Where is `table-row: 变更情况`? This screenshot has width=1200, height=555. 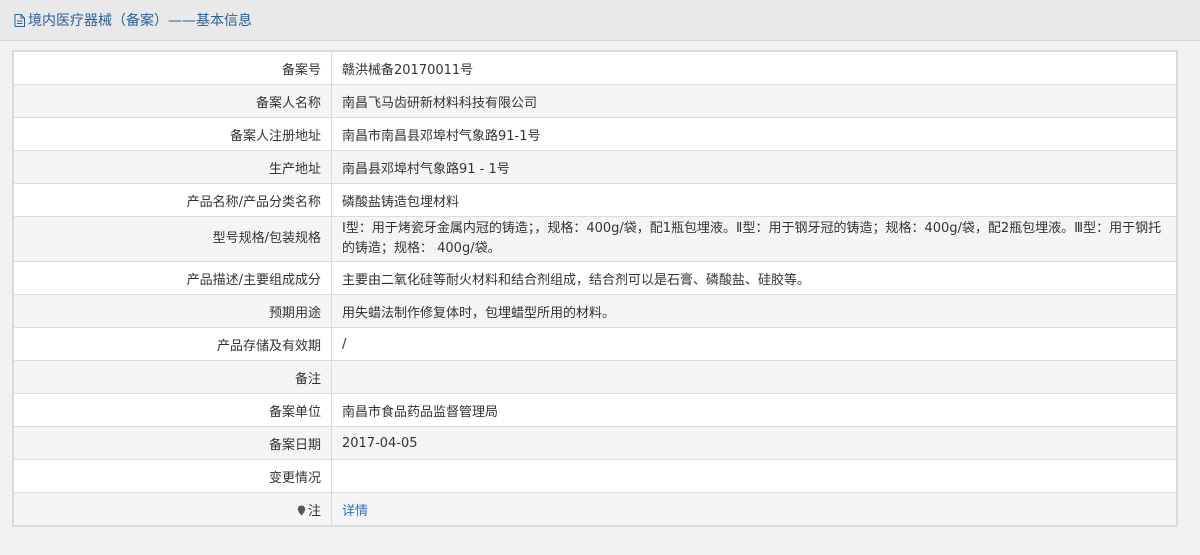 table-row: 变更情况 is located at coordinates (595, 476).